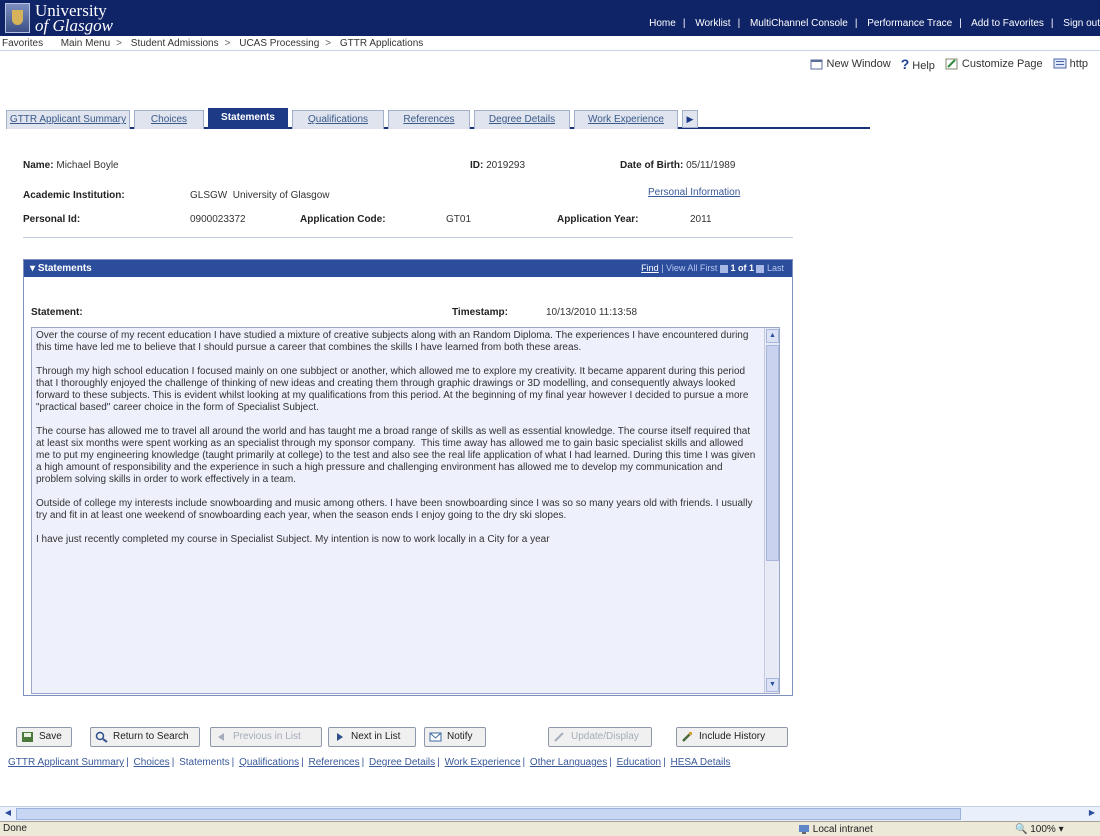 The width and height of the screenshot is (1100, 836). Describe the element at coordinates (408, 237) in the screenshot. I see `divider` at that location.